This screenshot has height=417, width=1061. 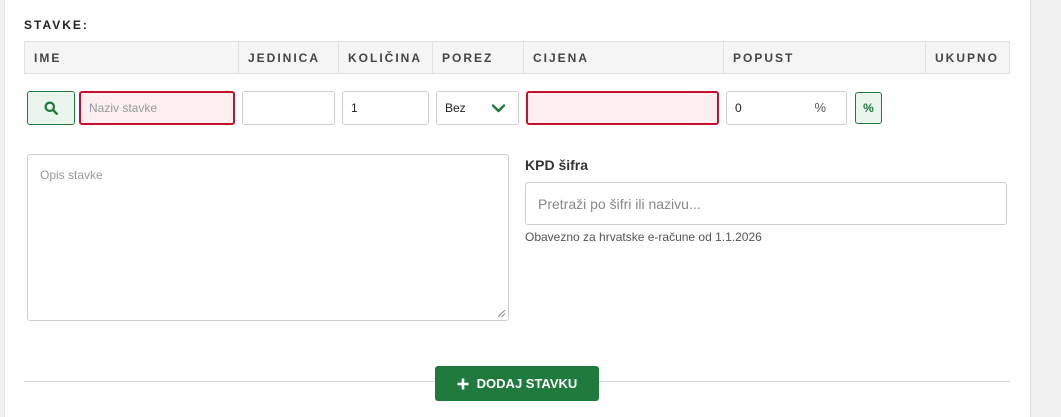 What do you see at coordinates (289, 57) in the screenshot?
I see `column-header-jedinica: JEDINICA` at bounding box center [289, 57].